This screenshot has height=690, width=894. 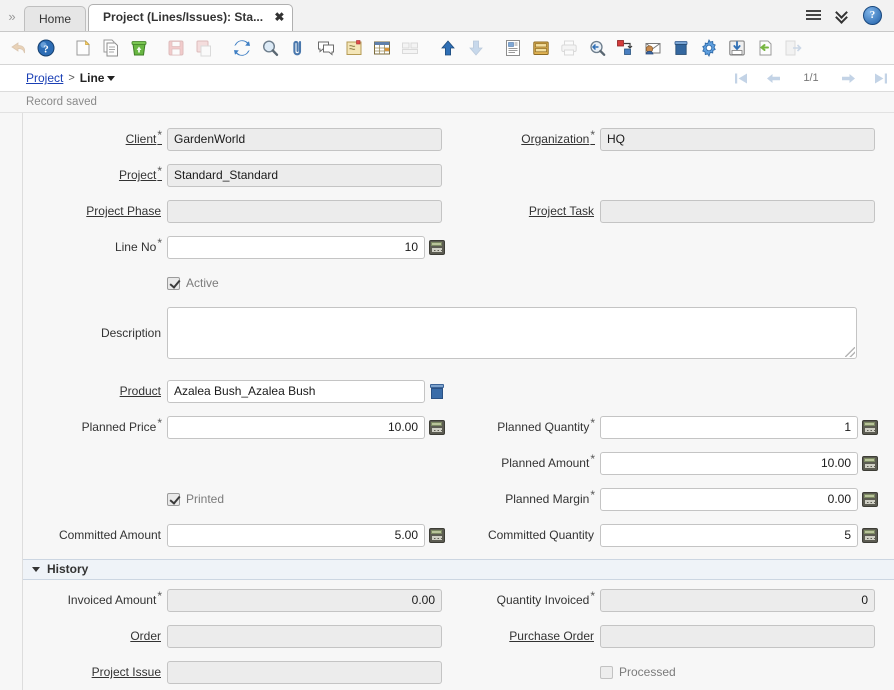 I want to click on quantity-invoiced-input: 0, so click(x=737, y=600).